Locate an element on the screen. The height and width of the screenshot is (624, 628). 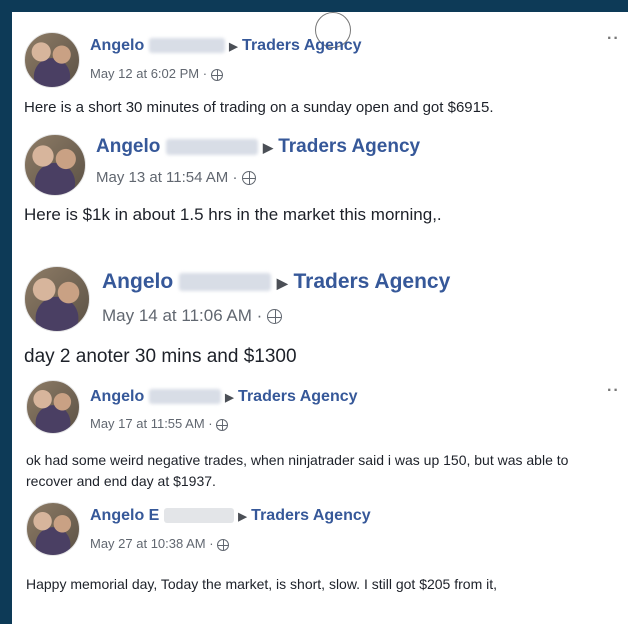
post-meta: May 27 at 10:38 AM · is located at coordinates (160, 543).